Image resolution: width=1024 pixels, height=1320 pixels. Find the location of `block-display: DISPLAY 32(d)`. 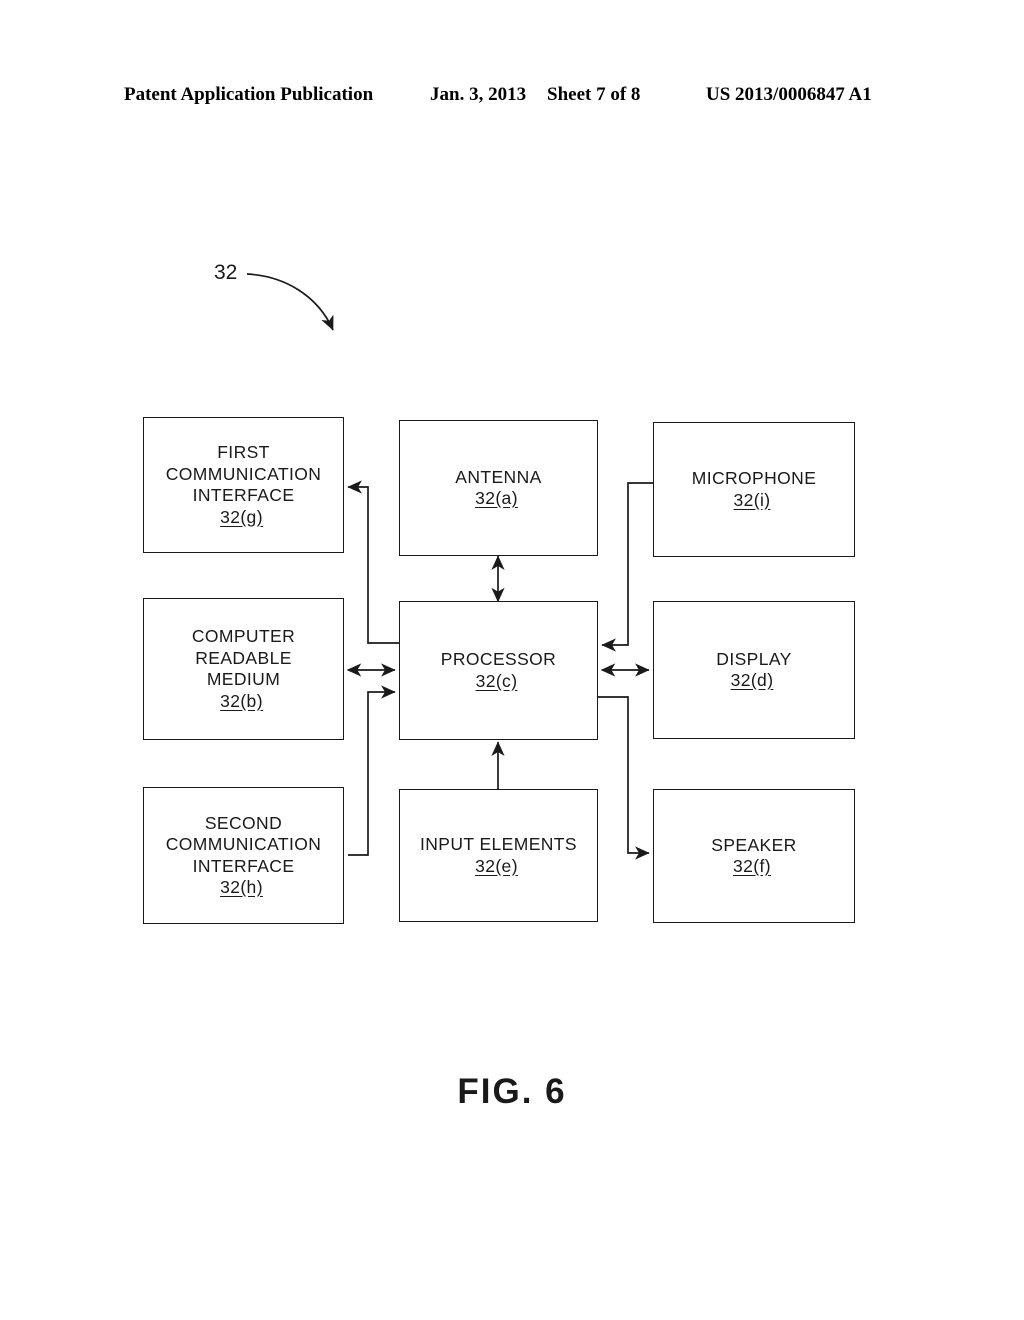

block-display: DISPLAY 32(d) is located at coordinates (754, 670).